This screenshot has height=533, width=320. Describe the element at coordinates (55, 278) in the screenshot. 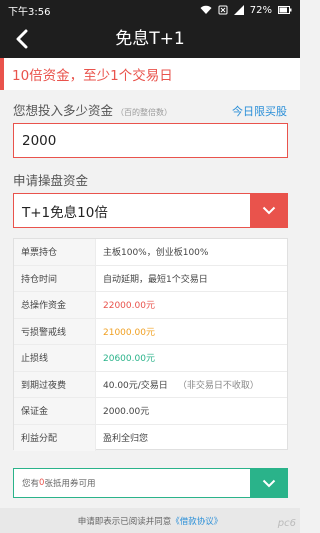

I see `table-row-key: 持仓时间` at that location.